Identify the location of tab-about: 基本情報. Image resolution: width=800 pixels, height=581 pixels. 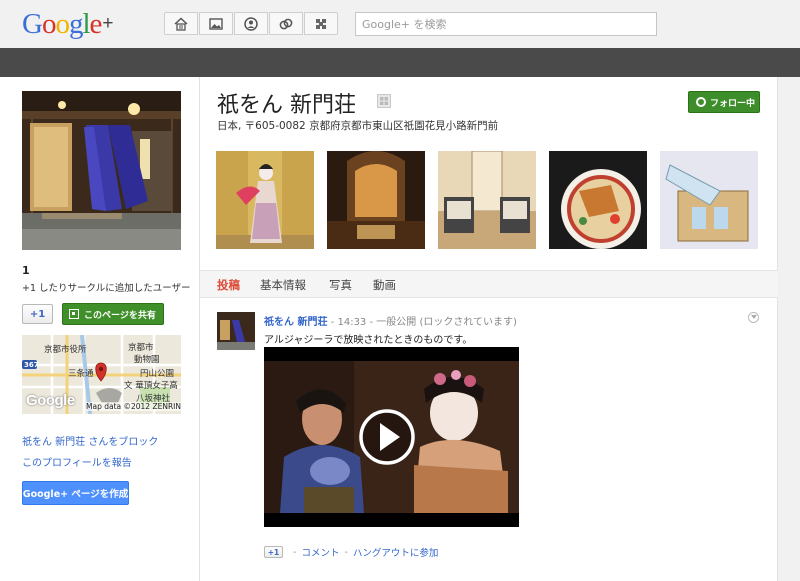
(283, 285).